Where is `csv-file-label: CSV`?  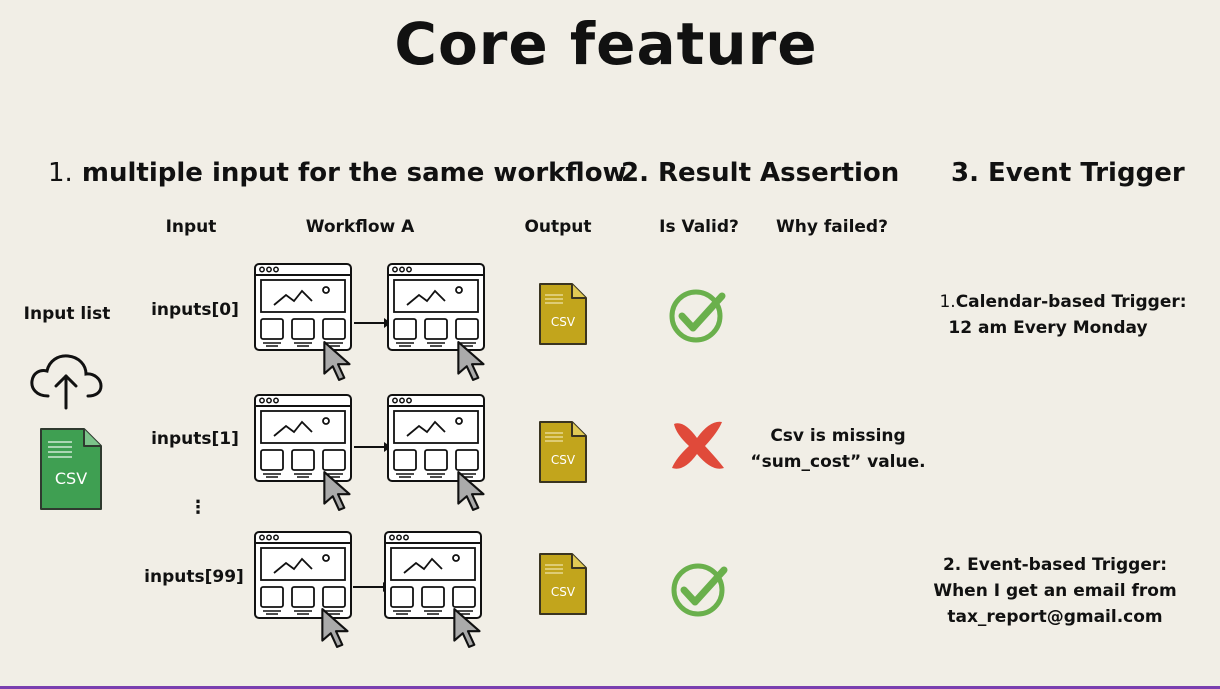 csv-file-label: CSV is located at coordinates (71, 478).